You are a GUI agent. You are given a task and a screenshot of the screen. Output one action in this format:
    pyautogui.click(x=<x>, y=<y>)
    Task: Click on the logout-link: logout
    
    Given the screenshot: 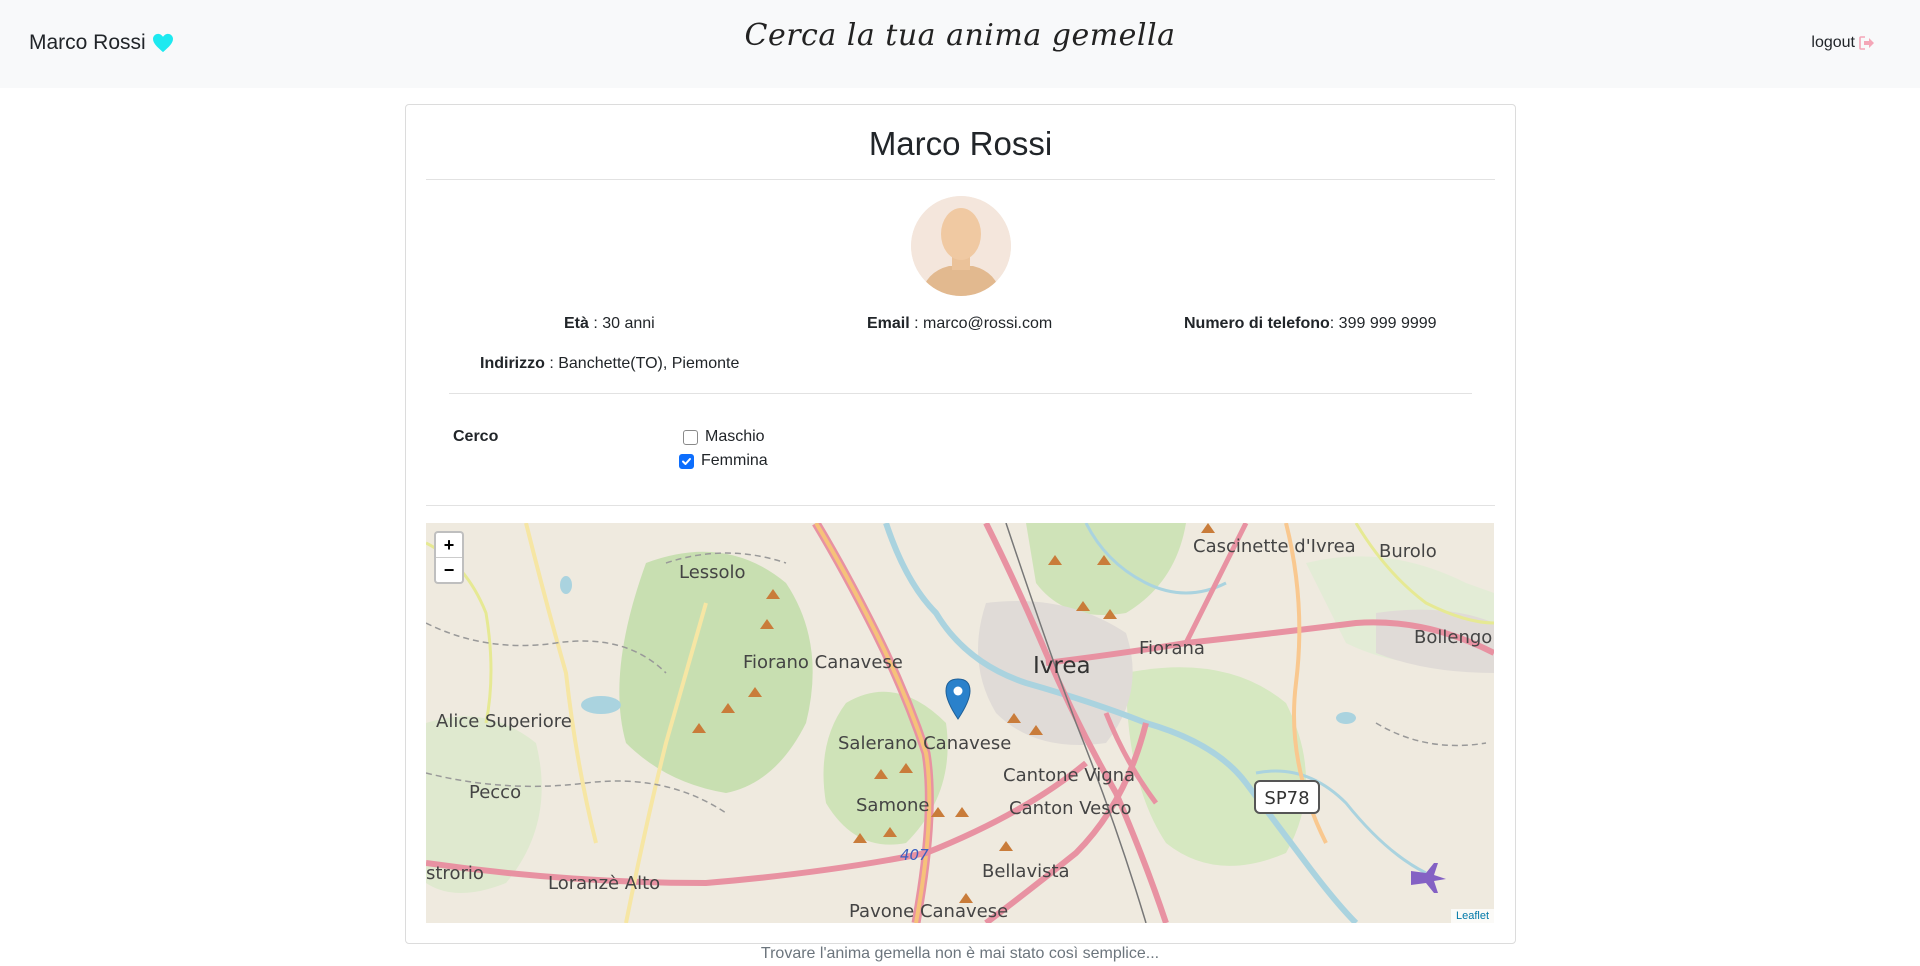 What is the action you would take?
    pyautogui.click(x=1843, y=43)
    